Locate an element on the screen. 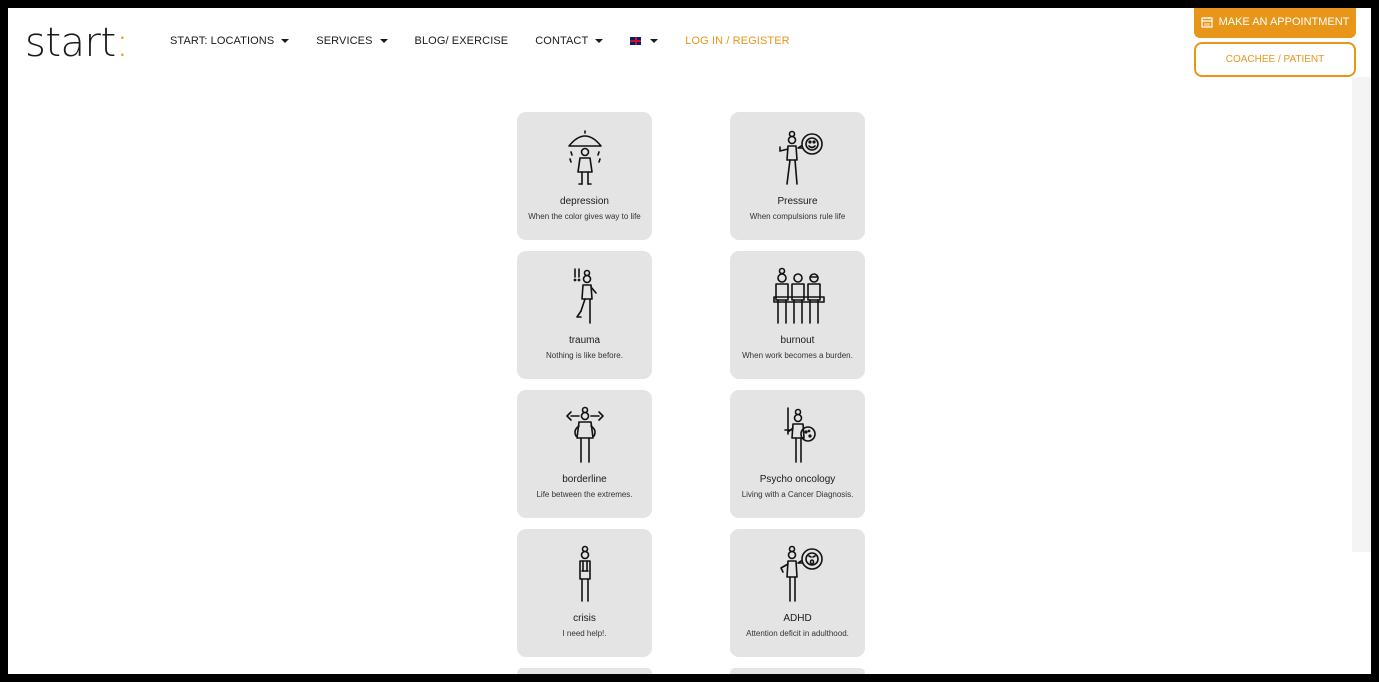 This screenshot has width=1379, height=682. scrollbar is located at coordinates (1361, 314).